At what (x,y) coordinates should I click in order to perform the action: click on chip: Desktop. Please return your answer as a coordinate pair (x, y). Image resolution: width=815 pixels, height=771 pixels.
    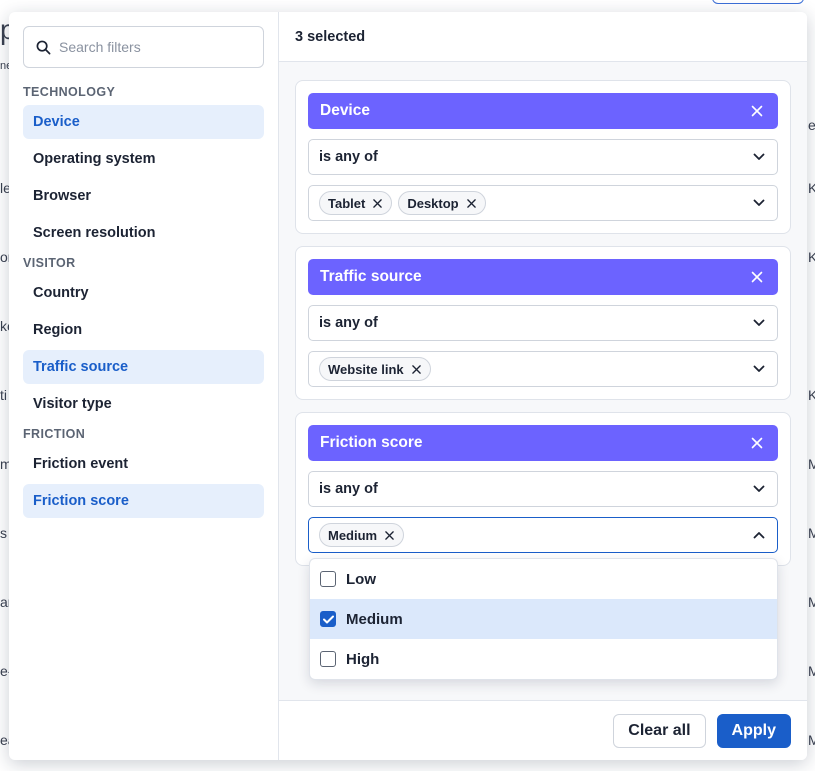
    Looking at the image, I should click on (442, 203).